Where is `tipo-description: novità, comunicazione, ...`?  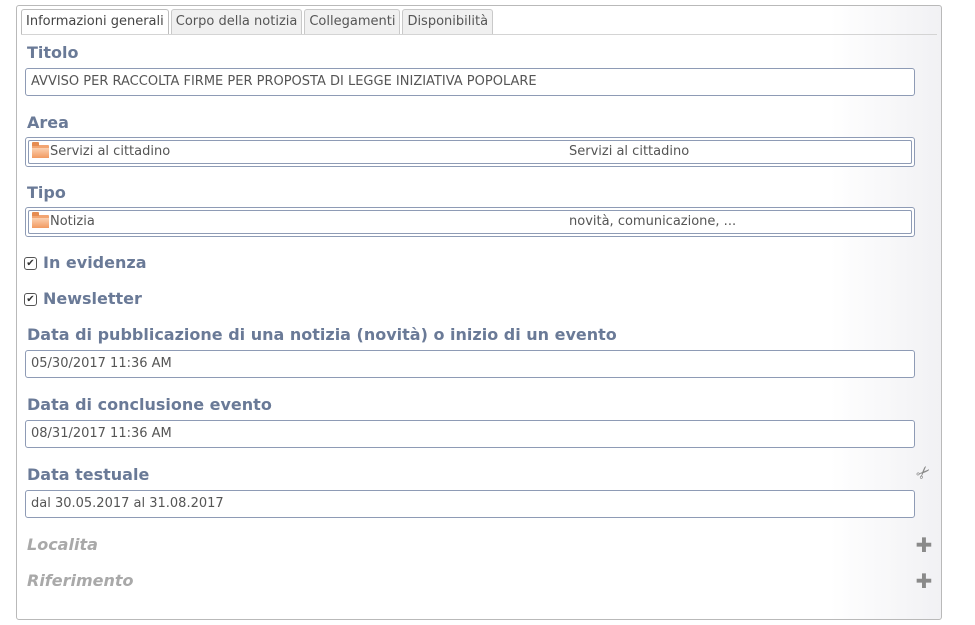
tipo-description: novità, comunicazione, ... is located at coordinates (653, 221).